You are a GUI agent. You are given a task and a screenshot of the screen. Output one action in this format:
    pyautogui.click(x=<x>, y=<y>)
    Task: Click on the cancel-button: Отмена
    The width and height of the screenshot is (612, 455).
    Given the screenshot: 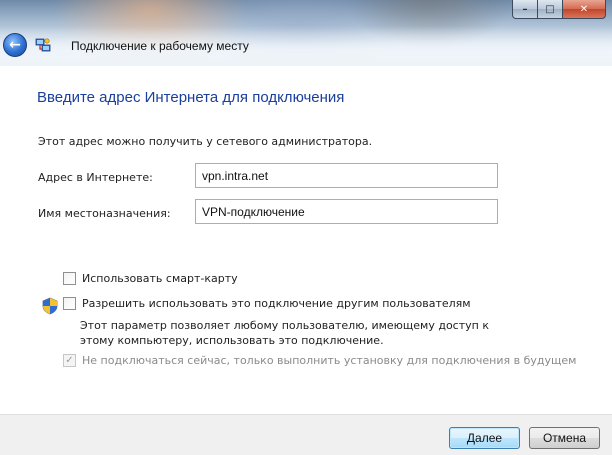 What is the action you would take?
    pyautogui.click(x=564, y=438)
    